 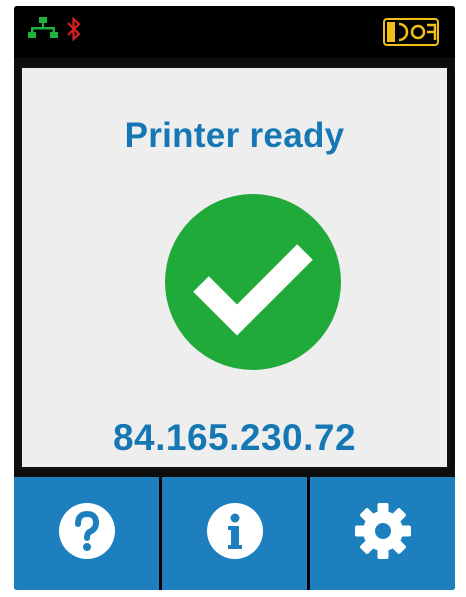 What do you see at coordinates (74, 31) in the screenshot?
I see `bluetooth-icon` at bounding box center [74, 31].